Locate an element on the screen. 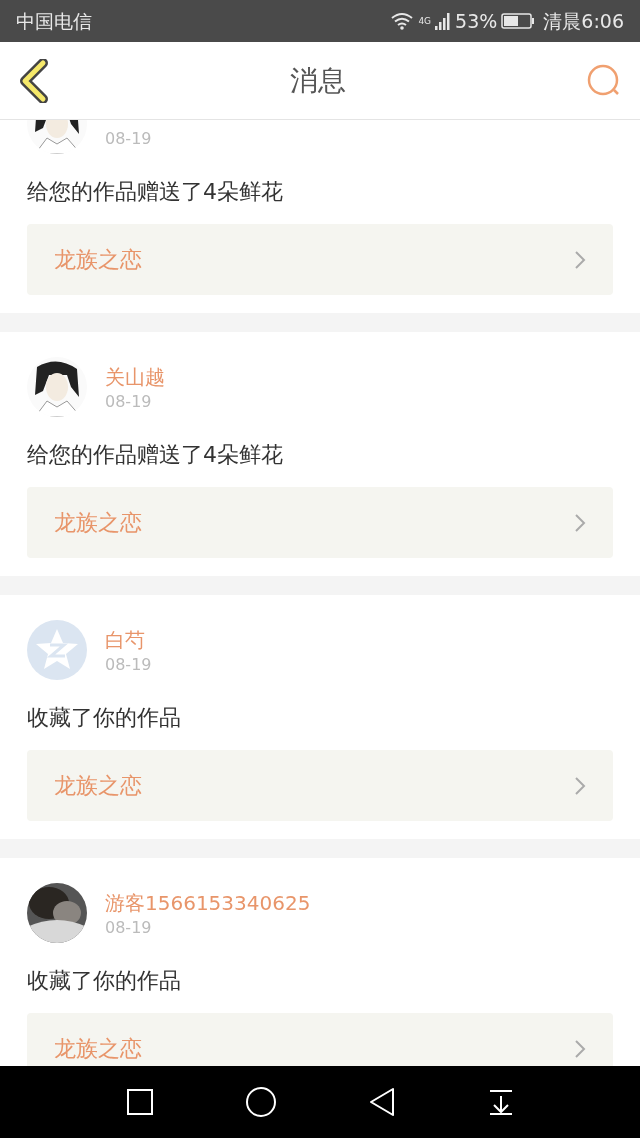  wifi-icon is located at coordinates (402, 21).